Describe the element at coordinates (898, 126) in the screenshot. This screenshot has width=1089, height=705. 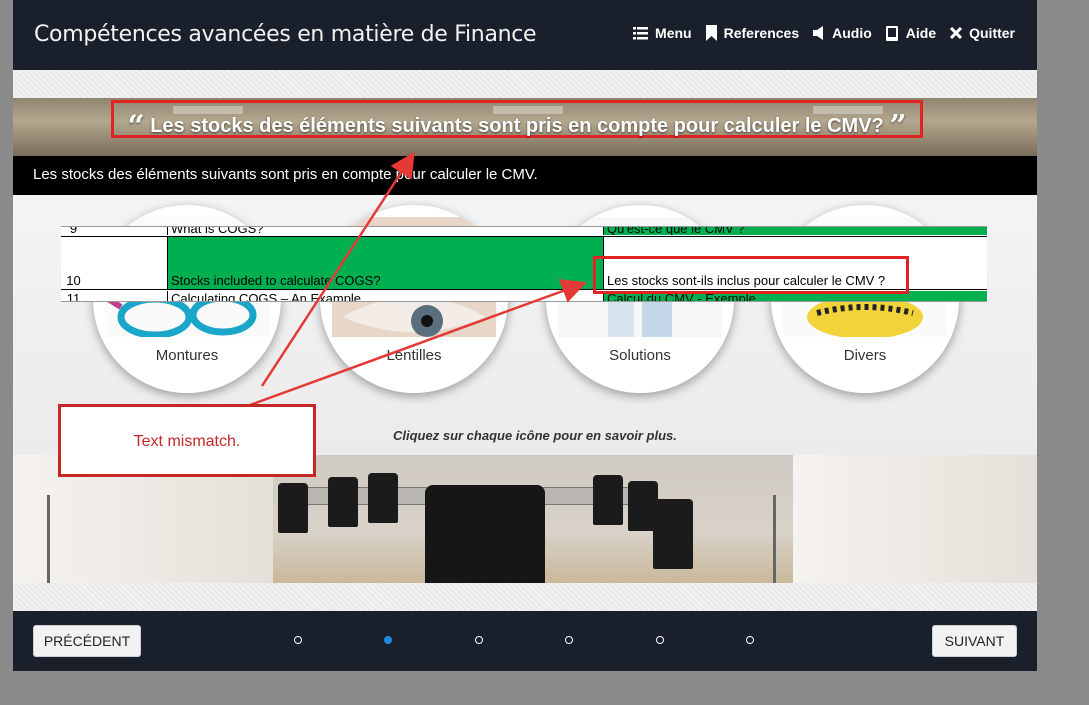
I see `close-quote: ”` at that location.